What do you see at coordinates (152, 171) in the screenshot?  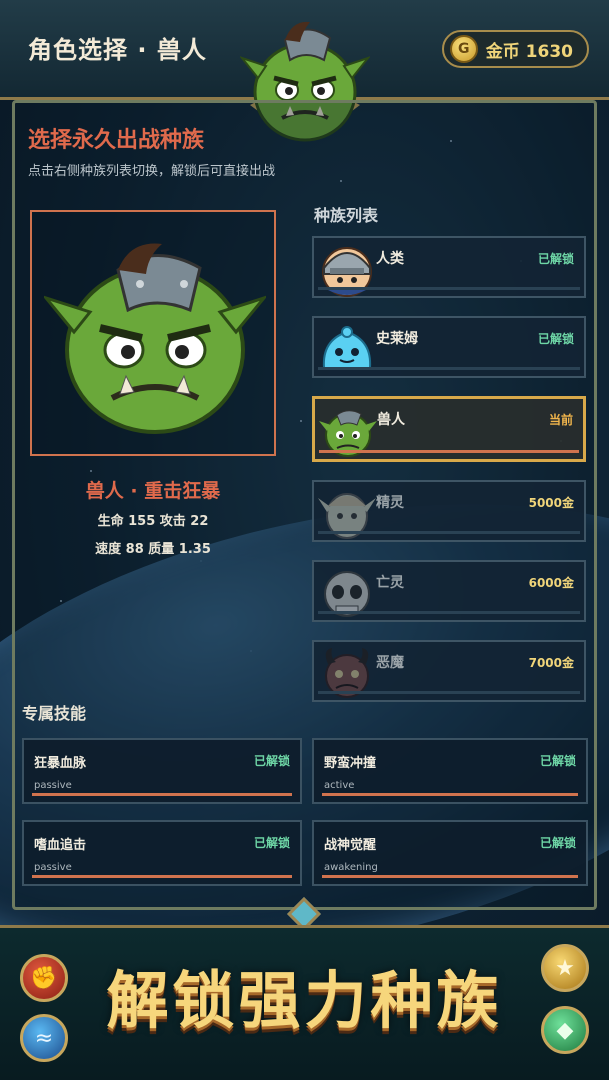 I see `section-subtitle: 点击右侧种族列表切换，解锁后可直接出战` at bounding box center [152, 171].